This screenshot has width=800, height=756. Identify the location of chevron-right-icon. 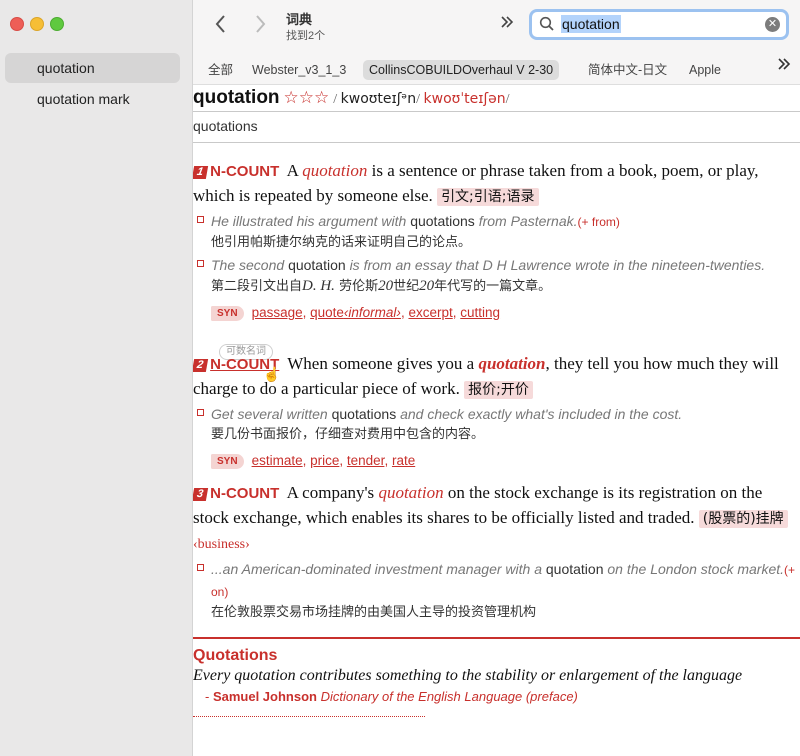
(261, 24).